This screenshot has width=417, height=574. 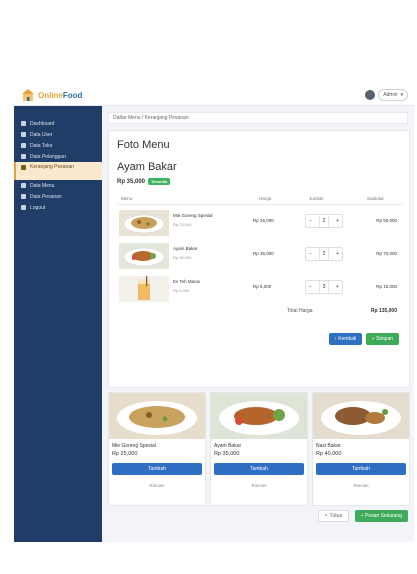 I want to click on cart-icon, so click(x=23, y=167).